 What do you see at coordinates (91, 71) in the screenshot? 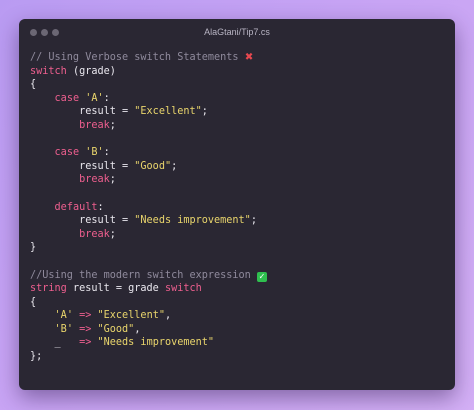
I see `code-text: (grade)` at bounding box center [91, 71].